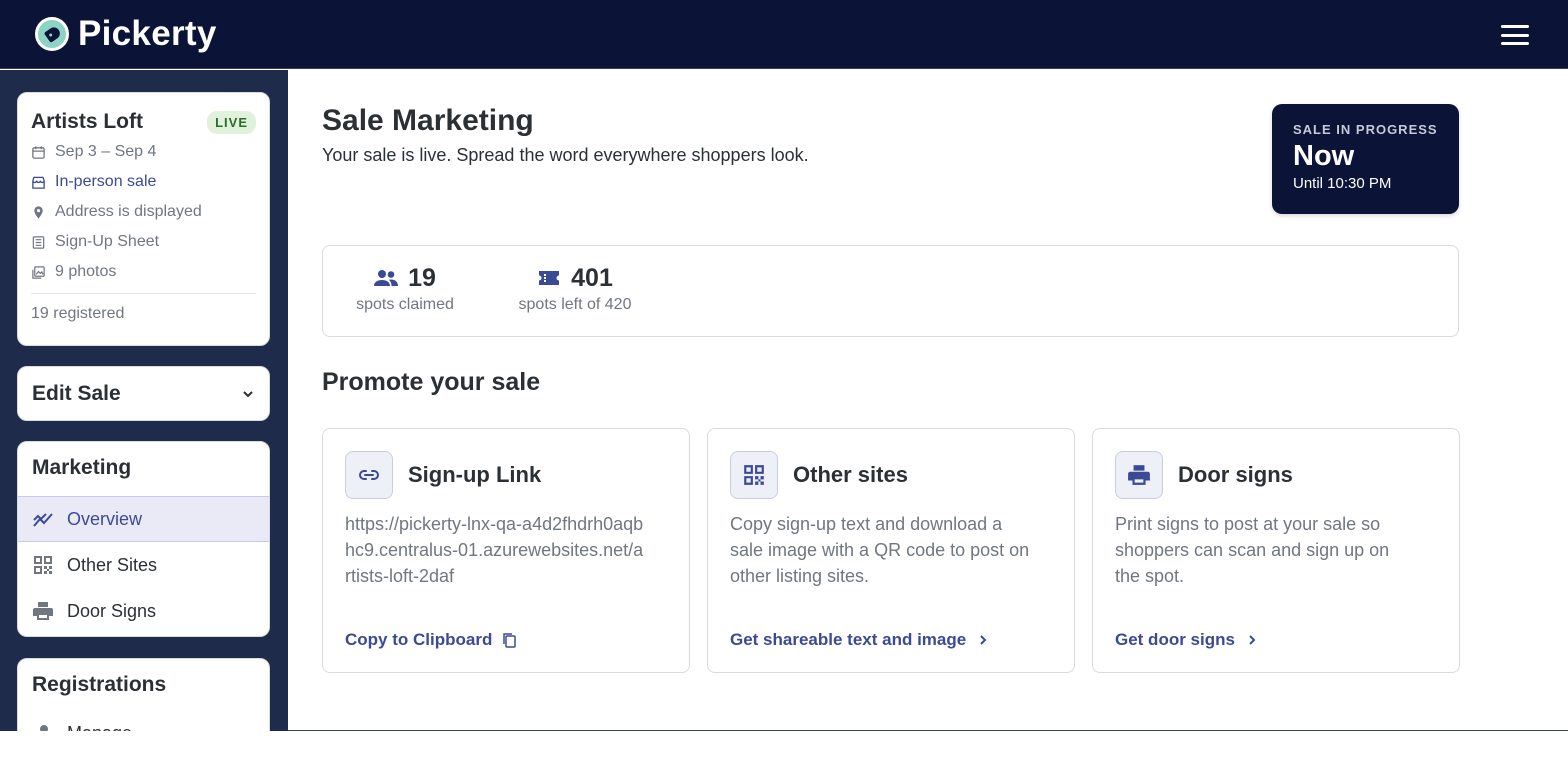  Describe the element at coordinates (99, 684) in the screenshot. I see `registrations-section-title: Registrations` at that location.